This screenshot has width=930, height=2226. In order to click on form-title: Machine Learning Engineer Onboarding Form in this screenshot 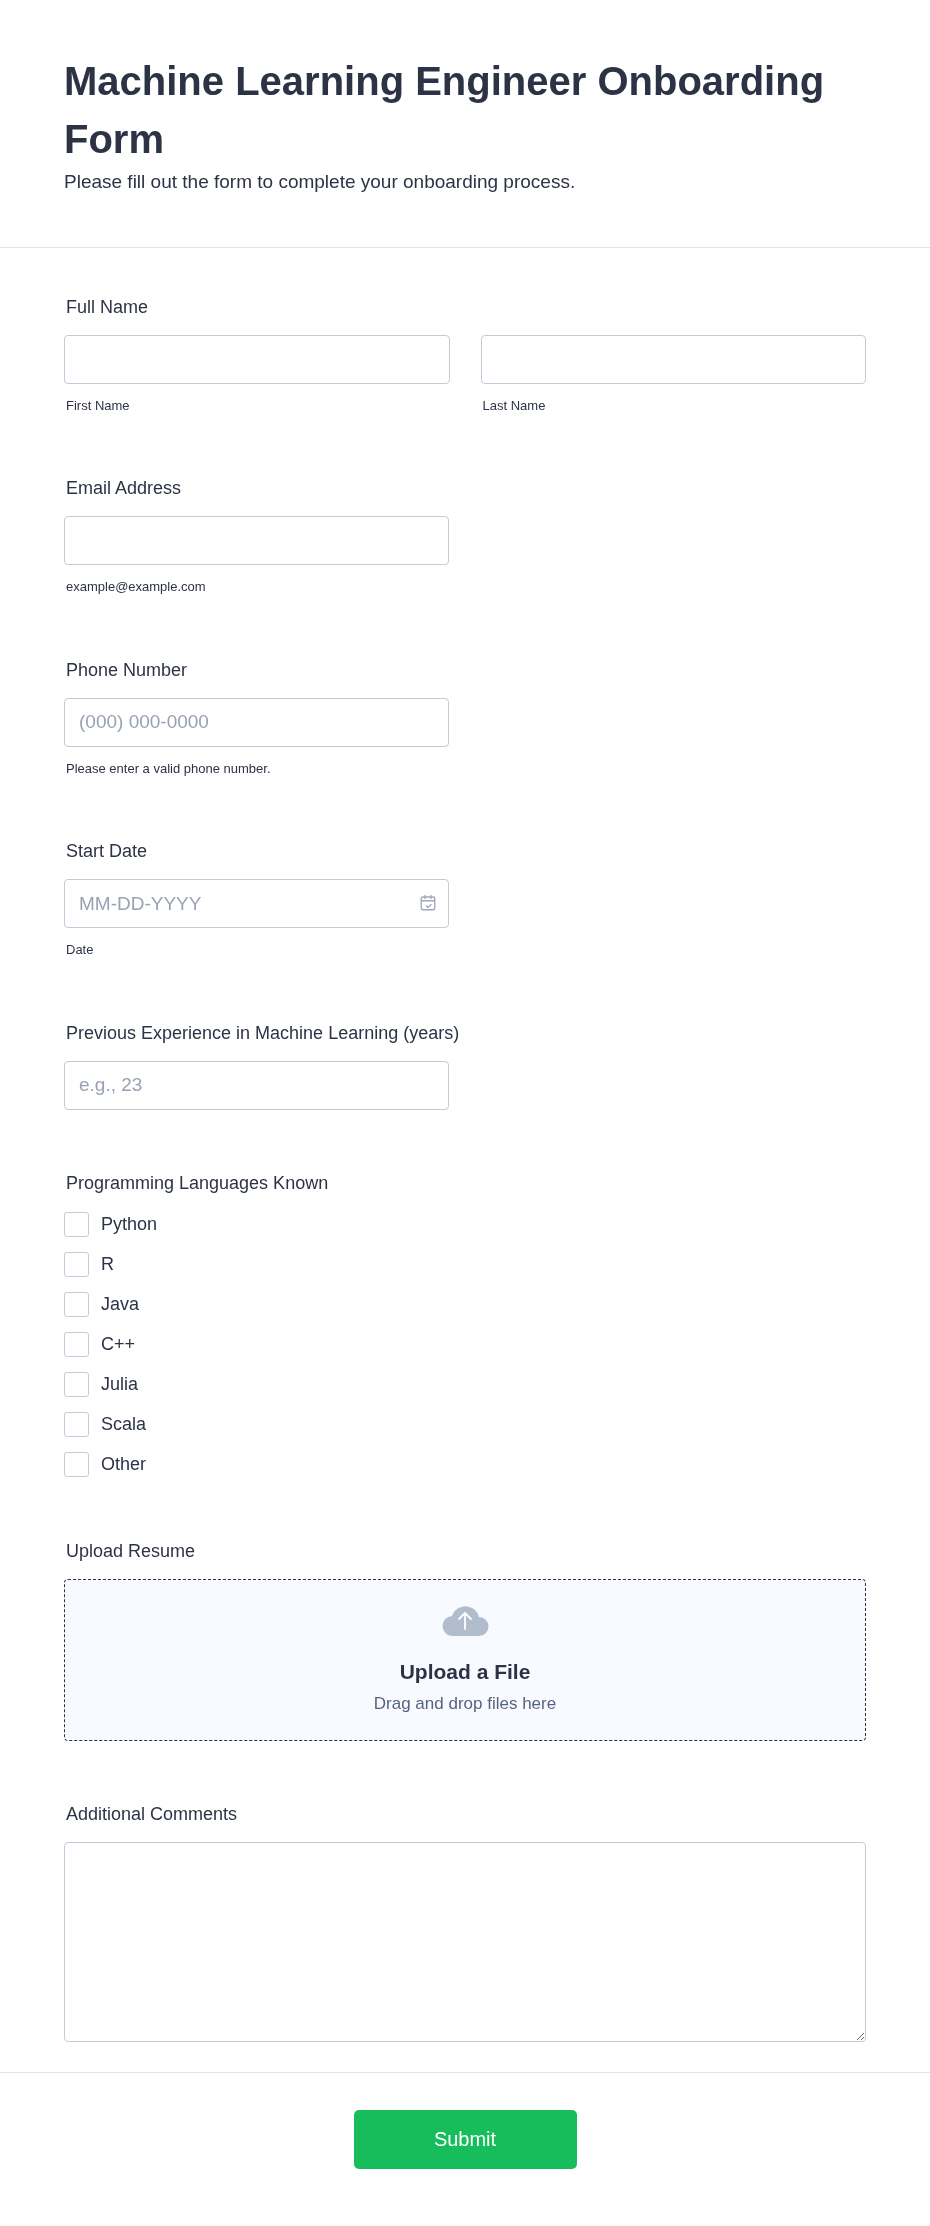, I will do `click(445, 110)`.